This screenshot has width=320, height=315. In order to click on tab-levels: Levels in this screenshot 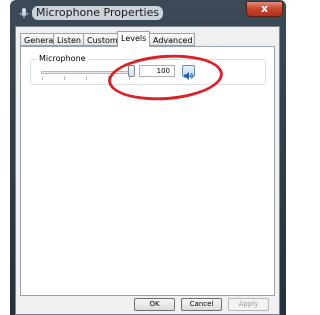, I will do `click(133, 39)`.